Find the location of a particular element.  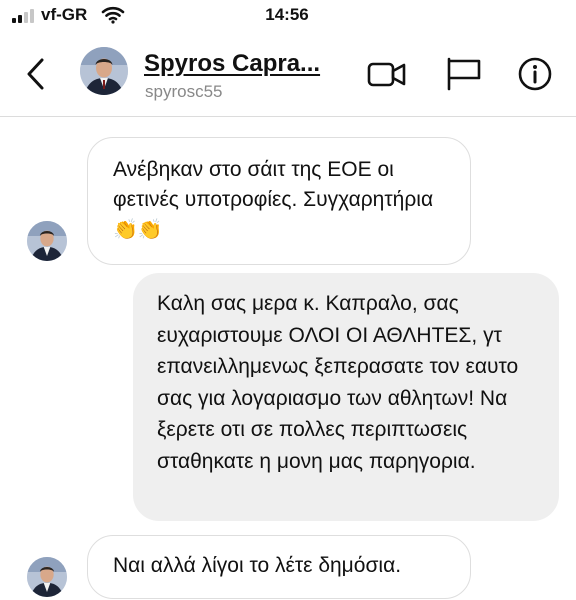

info-icon is located at coordinates (535, 74).